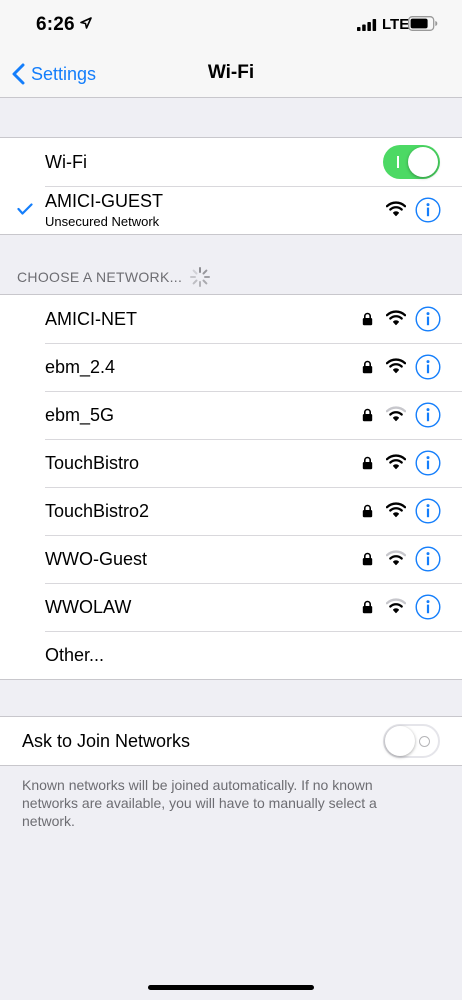  What do you see at coordinates (55, 24) in the screenshot?
I see `status-time: 6:26` at bounding box center [55, 24].